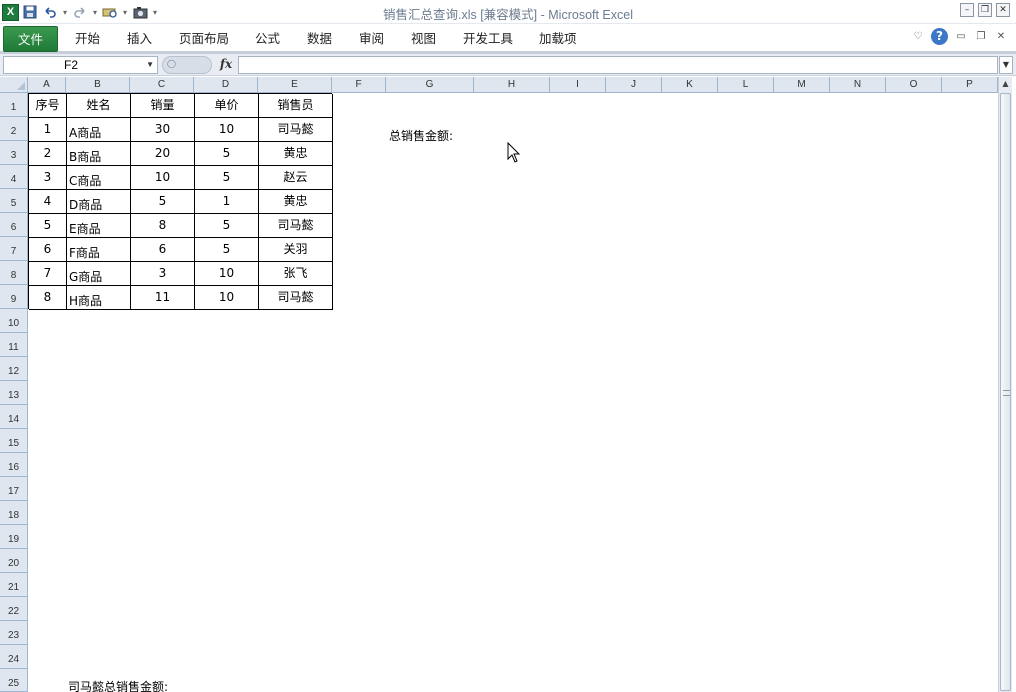 This screenshot has width=1016, height=692. What do you see at coordinates (226, 85) in the screenshot?
I see `column-header: D` at bounding box center [226, 85].